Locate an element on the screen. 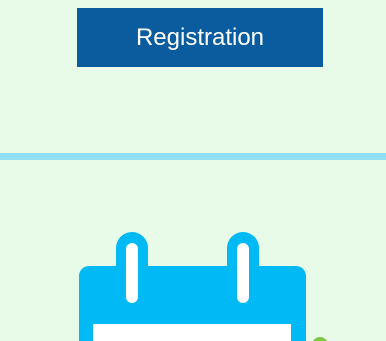  accent-dot is located at coordinates (320, 339).